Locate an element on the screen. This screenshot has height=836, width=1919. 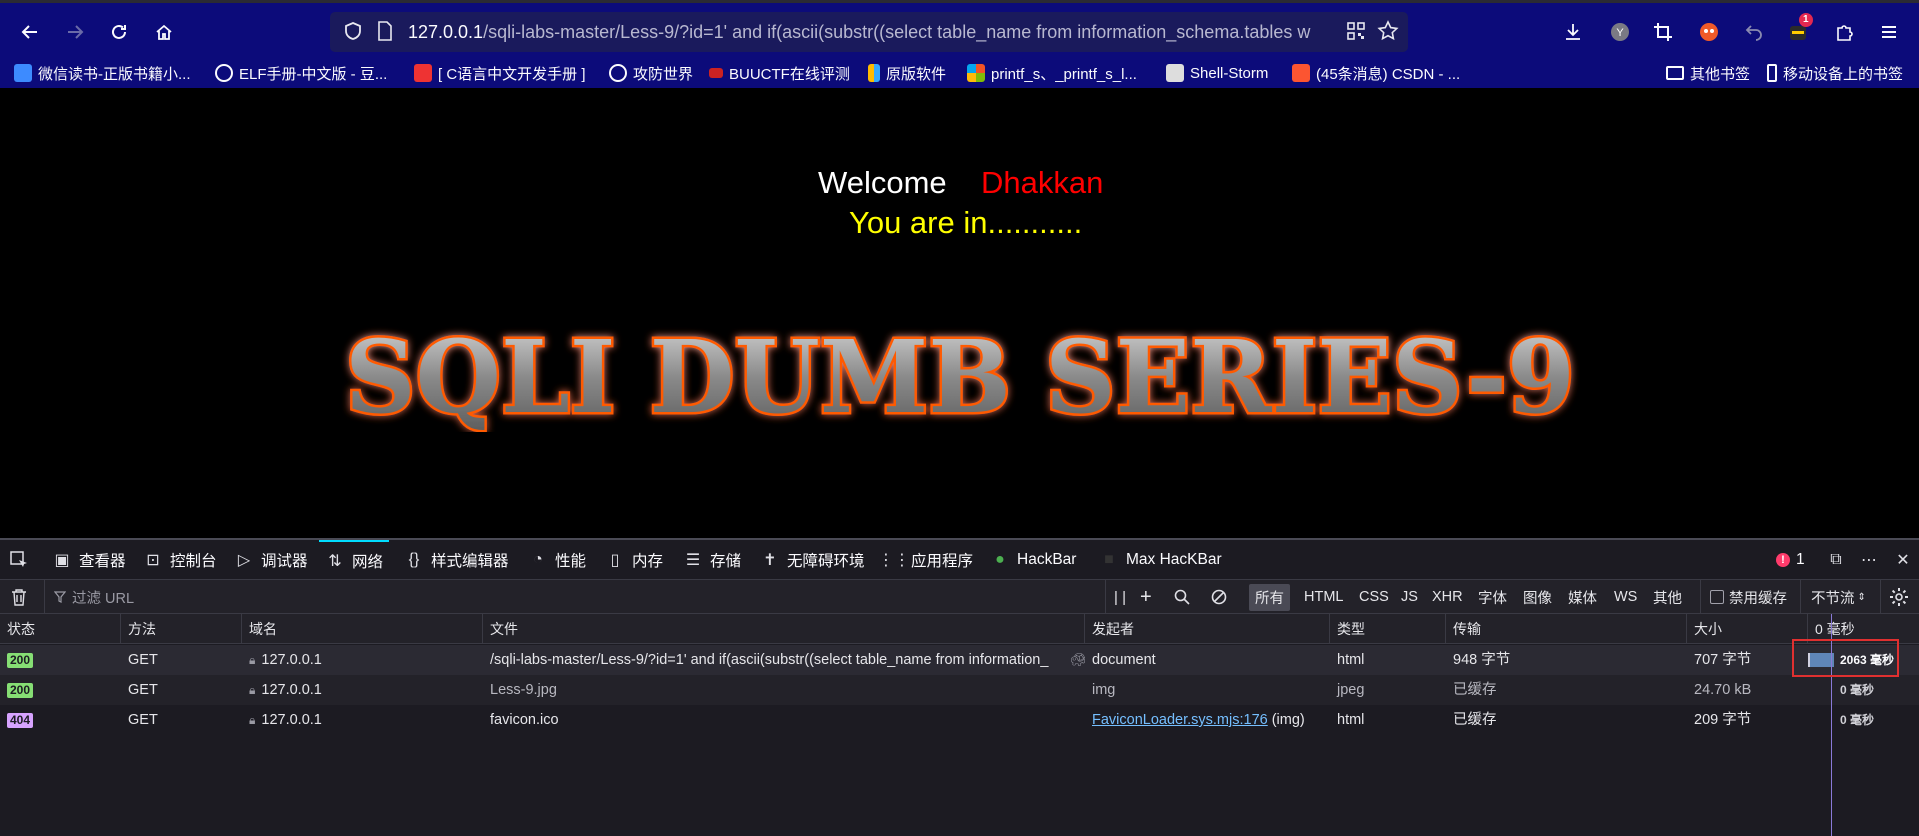
downloads-button is located at coordinates (1573, 32).